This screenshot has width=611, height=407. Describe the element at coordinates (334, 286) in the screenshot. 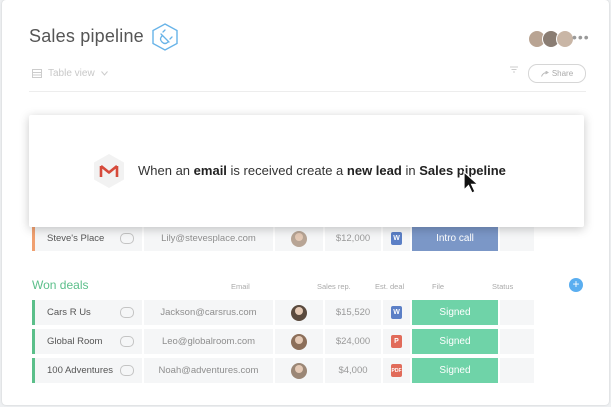

I see `column-header-sales-rep: Sales rep.` at that location.